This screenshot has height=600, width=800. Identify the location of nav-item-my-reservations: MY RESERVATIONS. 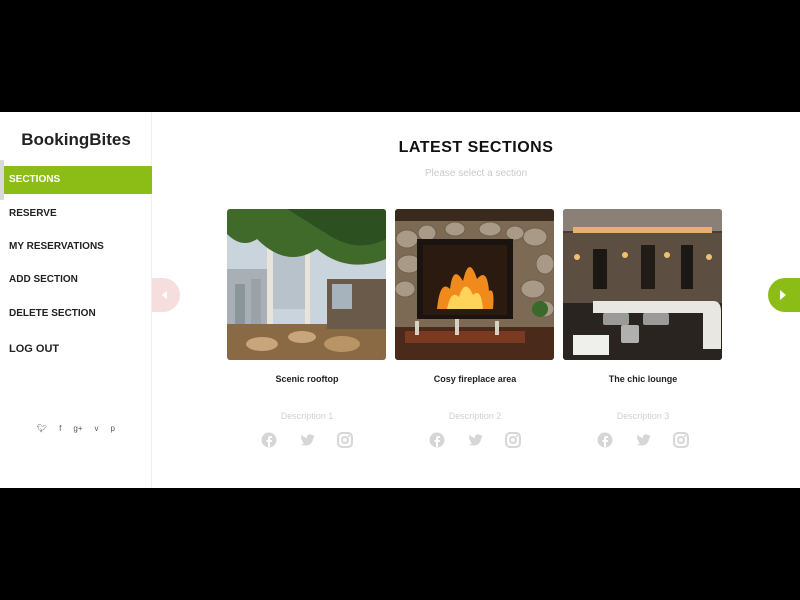
(78, 247).